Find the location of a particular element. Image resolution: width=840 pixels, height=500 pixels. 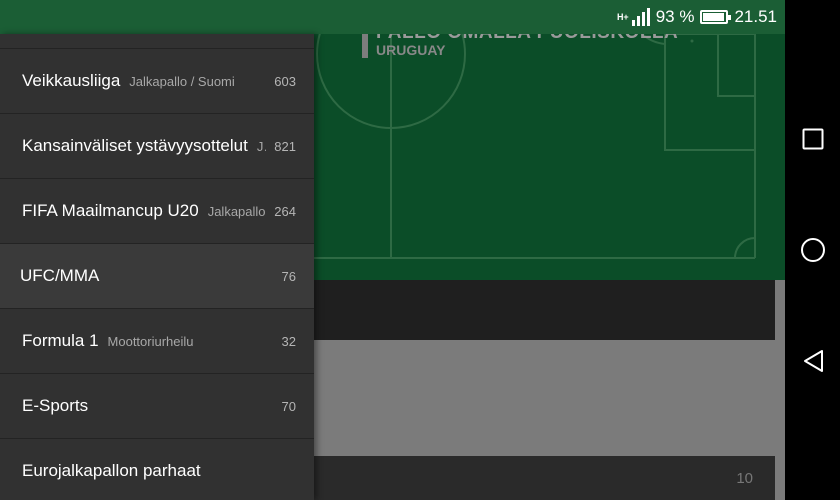

match-headline: PALLO OMALLA PUOLISKOLLA URUGUAY is located at coordinates (520, 40).